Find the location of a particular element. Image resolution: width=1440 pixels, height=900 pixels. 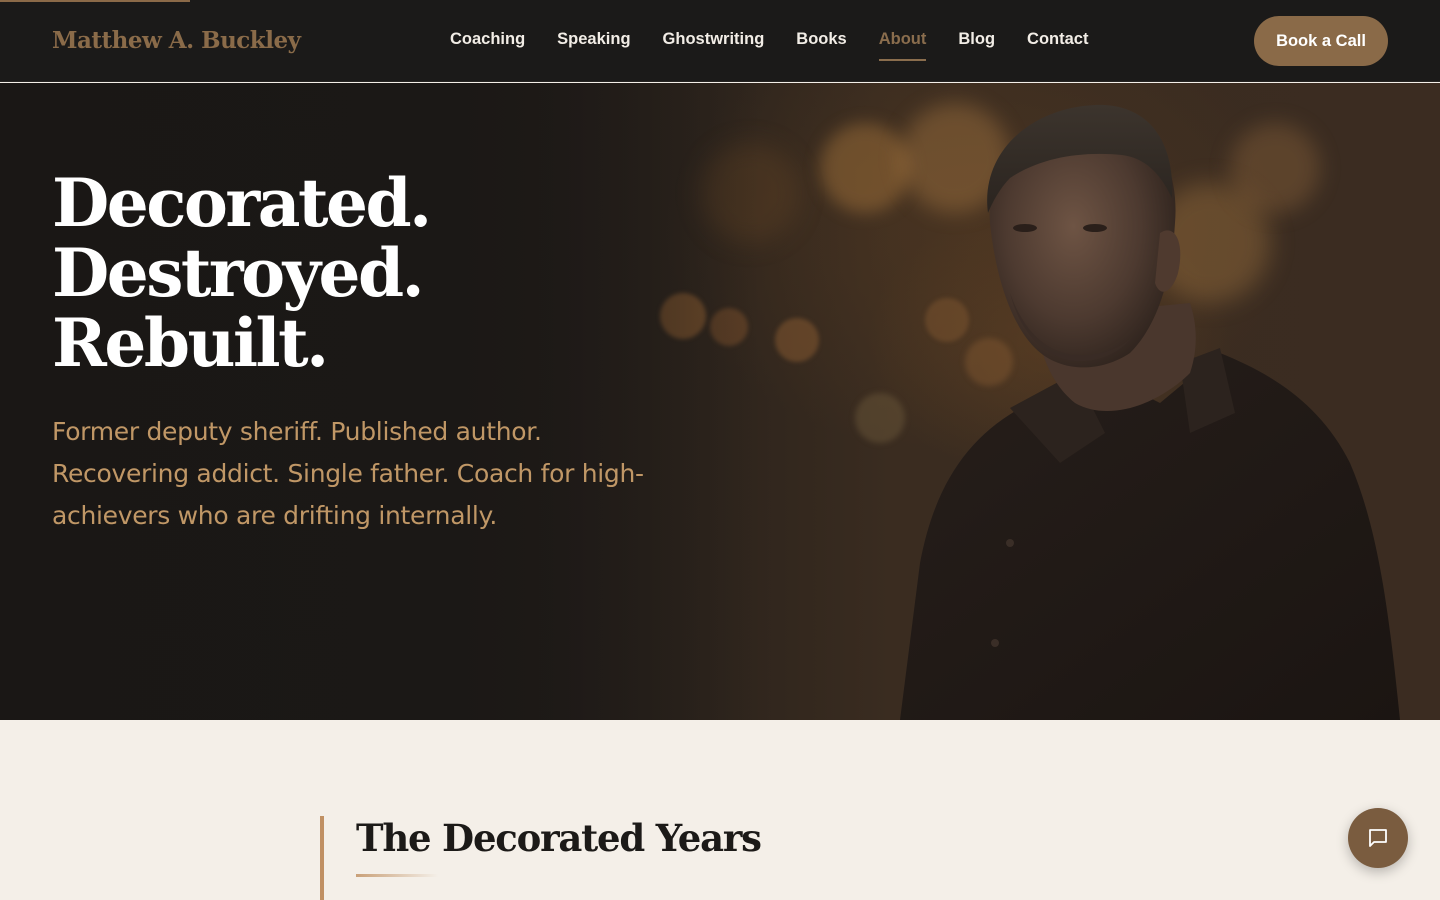

nav-link-about-label: About is located at coordinates (902, 39).